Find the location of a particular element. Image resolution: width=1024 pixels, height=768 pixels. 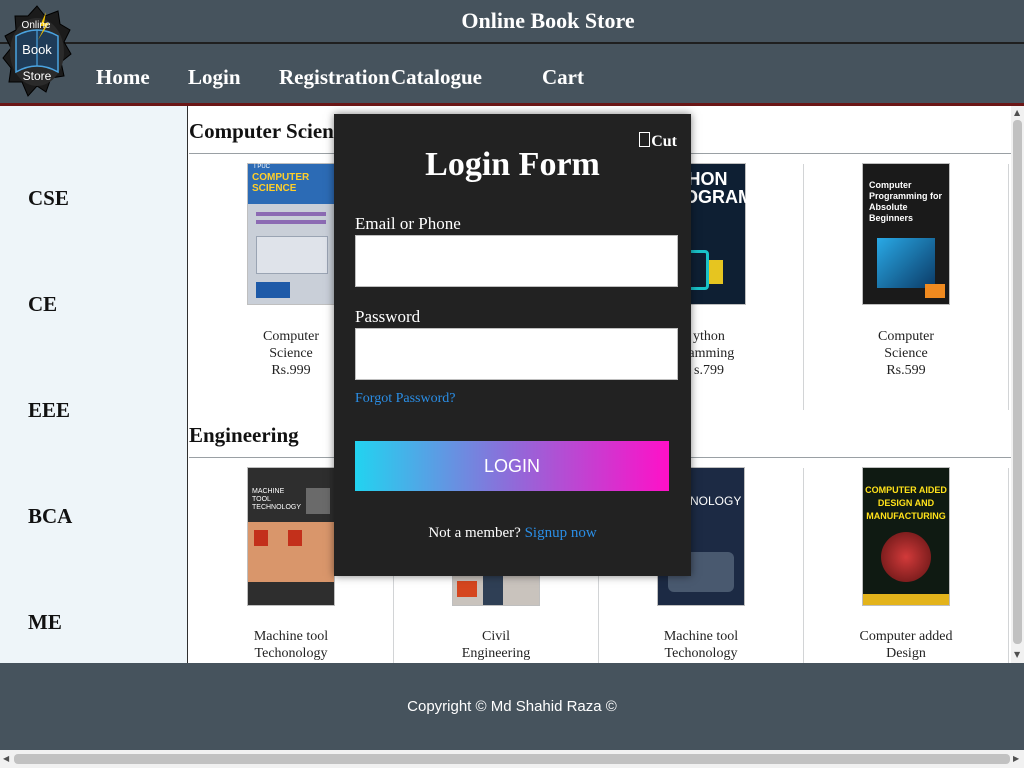

cover-title: MACHINE TOOL TECHNOLOGY is located at coordinates (277, 499).